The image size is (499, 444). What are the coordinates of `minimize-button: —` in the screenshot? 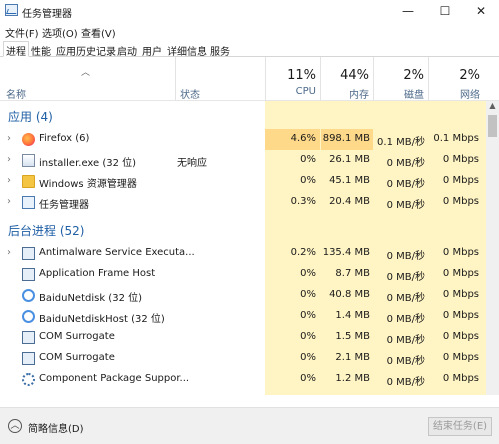 It's located at (408, 11).